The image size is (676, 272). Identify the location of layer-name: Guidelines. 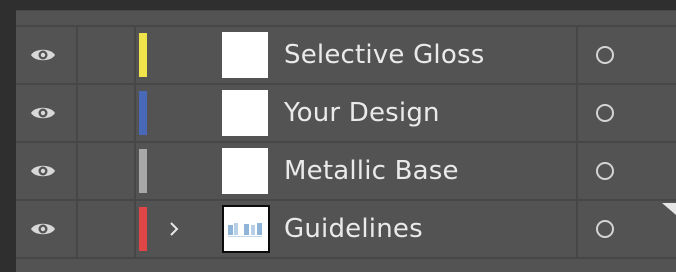
(353, 229).